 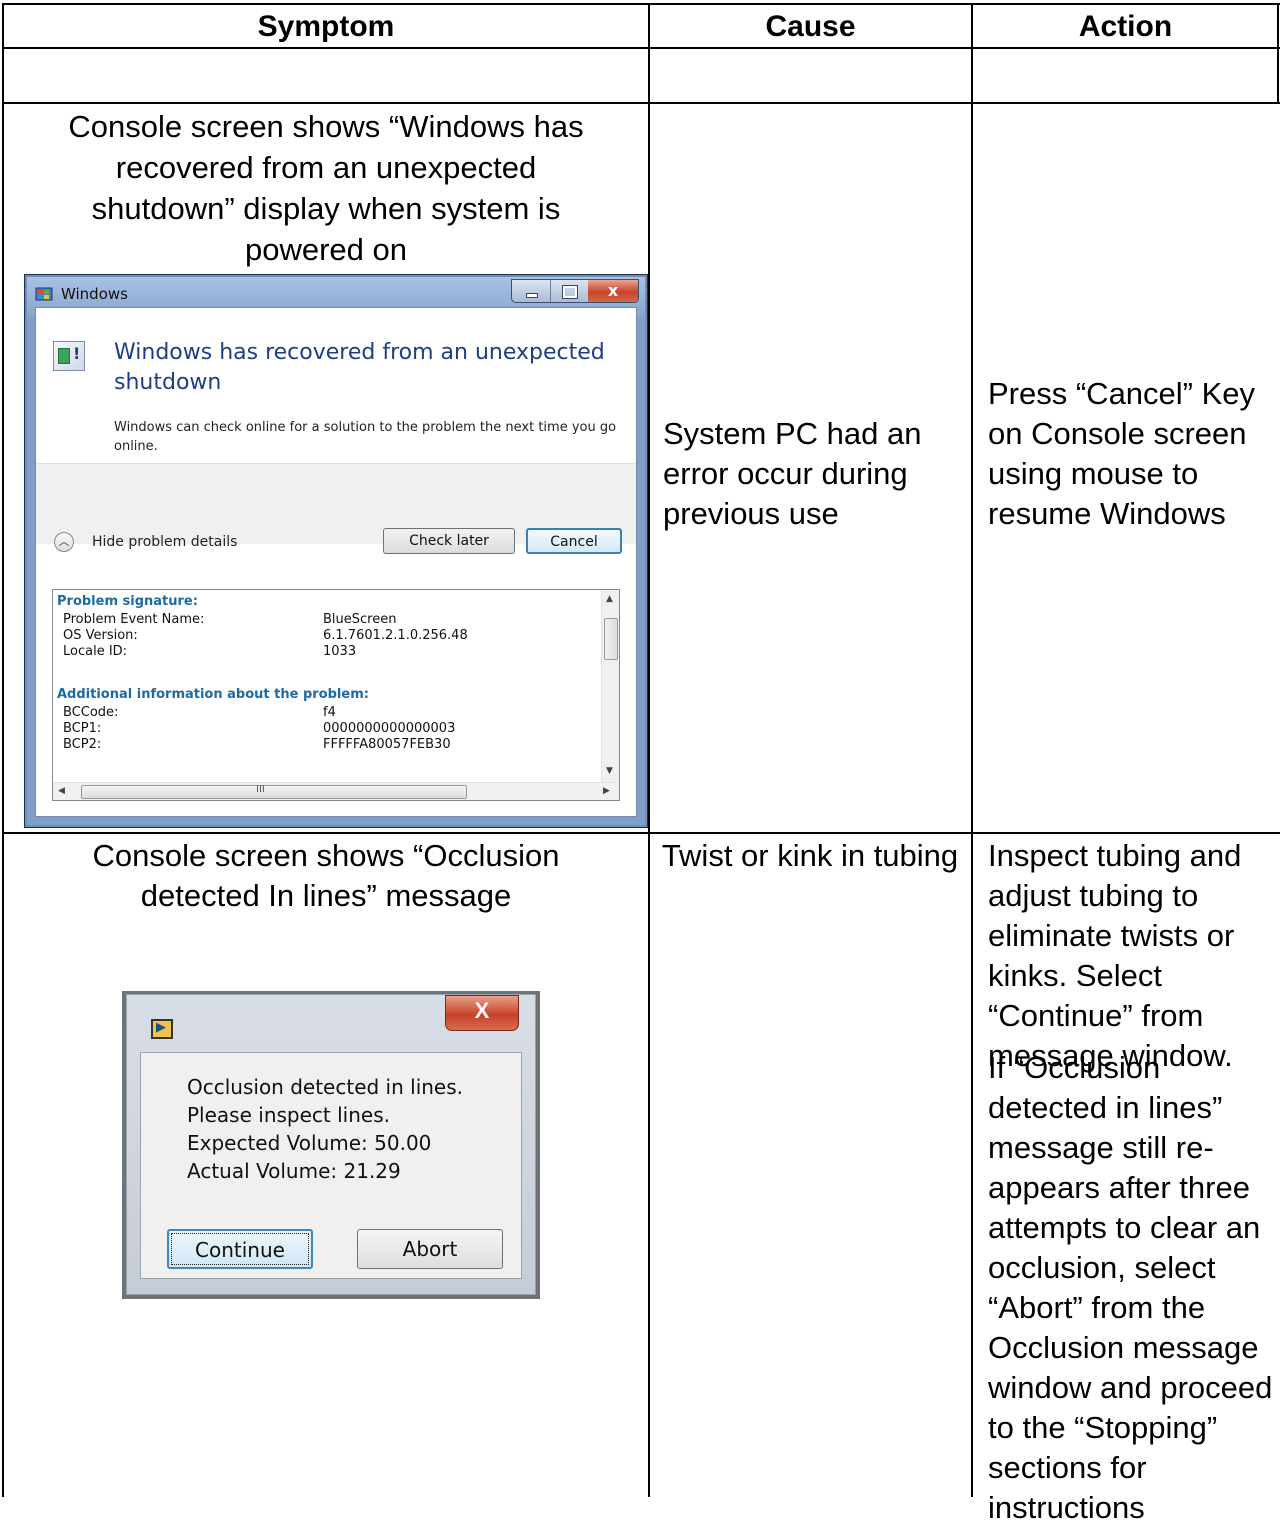 I want to click on expected-volume-line: Expected Volume: 50.00, so click(x=309, y=1143).